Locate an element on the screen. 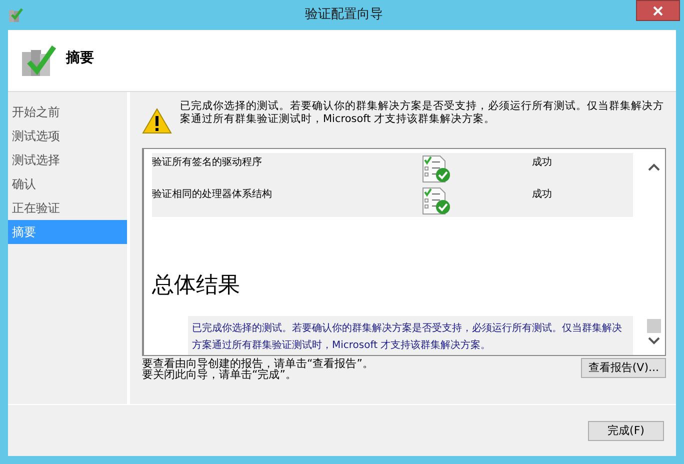 This screenshot has width=684, height=464. sidebar-item: 测试选项 is located at coordinates (67, 136).